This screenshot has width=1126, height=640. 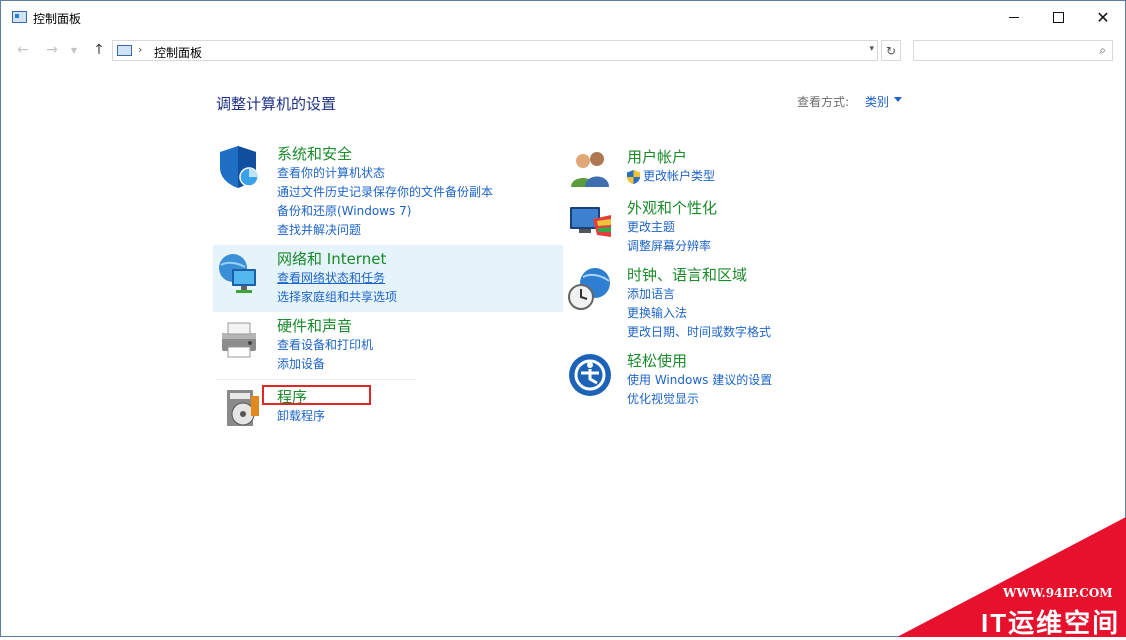 I want to click on link-file-history-backup: 通过文件历史记录保存你的文件备份副本, so click(x=385, y=192).